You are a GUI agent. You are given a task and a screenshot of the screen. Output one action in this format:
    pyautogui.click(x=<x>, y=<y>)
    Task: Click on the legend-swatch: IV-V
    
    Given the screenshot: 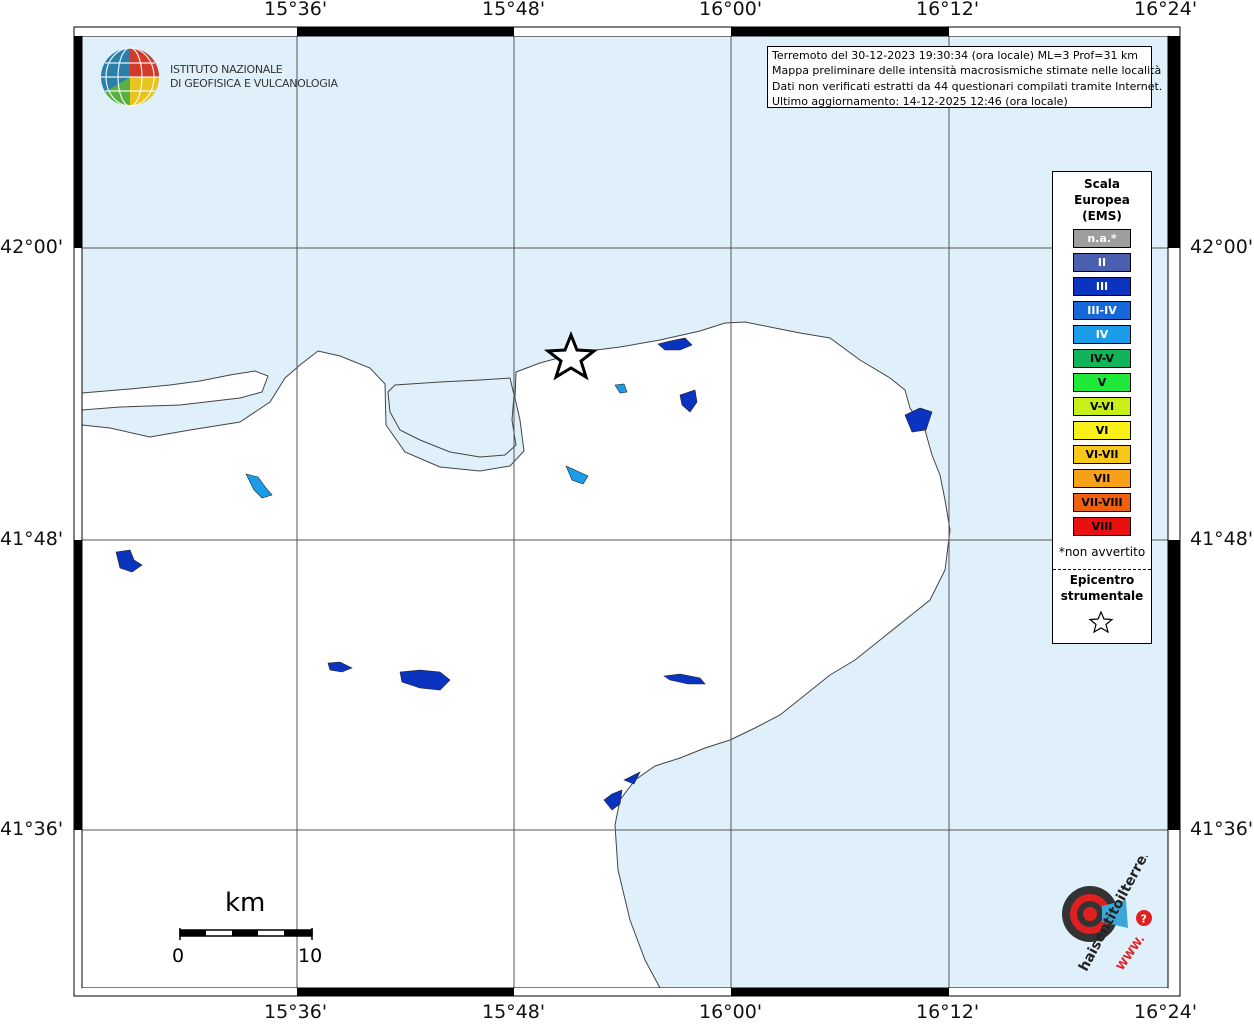 What is the action you would take?
    pyautogui.click(x=1102, y=358)
    